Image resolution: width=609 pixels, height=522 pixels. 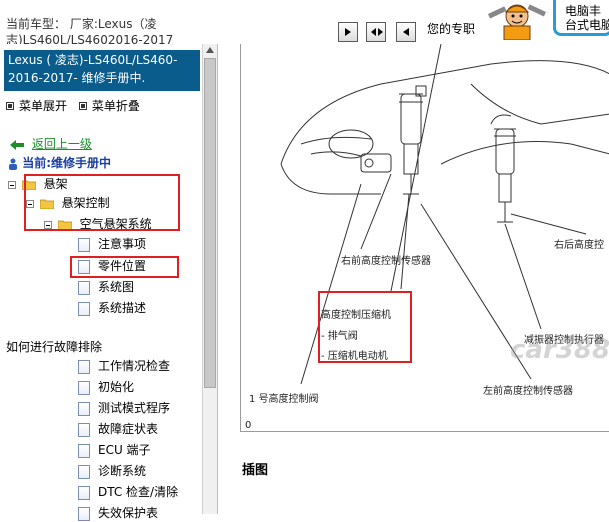 I want to click on scroll-up-arrow-icon, so click(x=210, y=50).